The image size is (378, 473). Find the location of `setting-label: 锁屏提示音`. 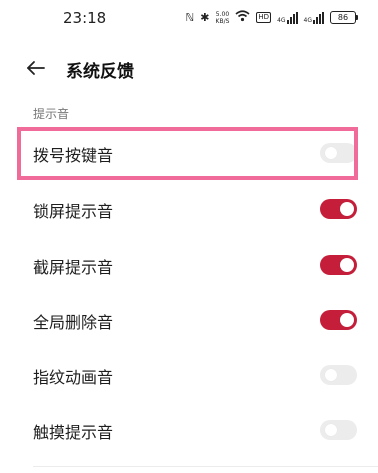

setting-label: 锁屏提示音 is located at coordinates (73, 211).